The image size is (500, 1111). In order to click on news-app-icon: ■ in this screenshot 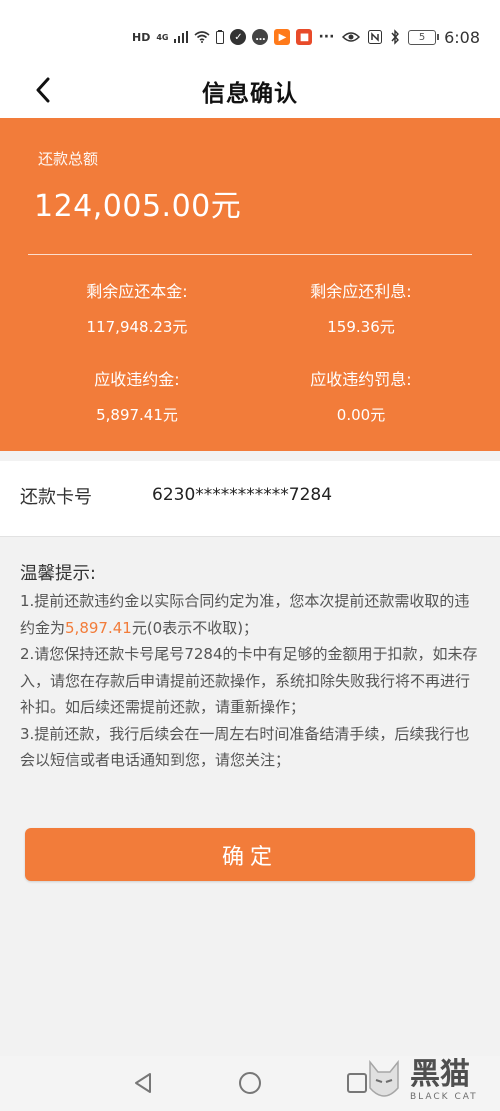, I will do `click(304, 37)`.